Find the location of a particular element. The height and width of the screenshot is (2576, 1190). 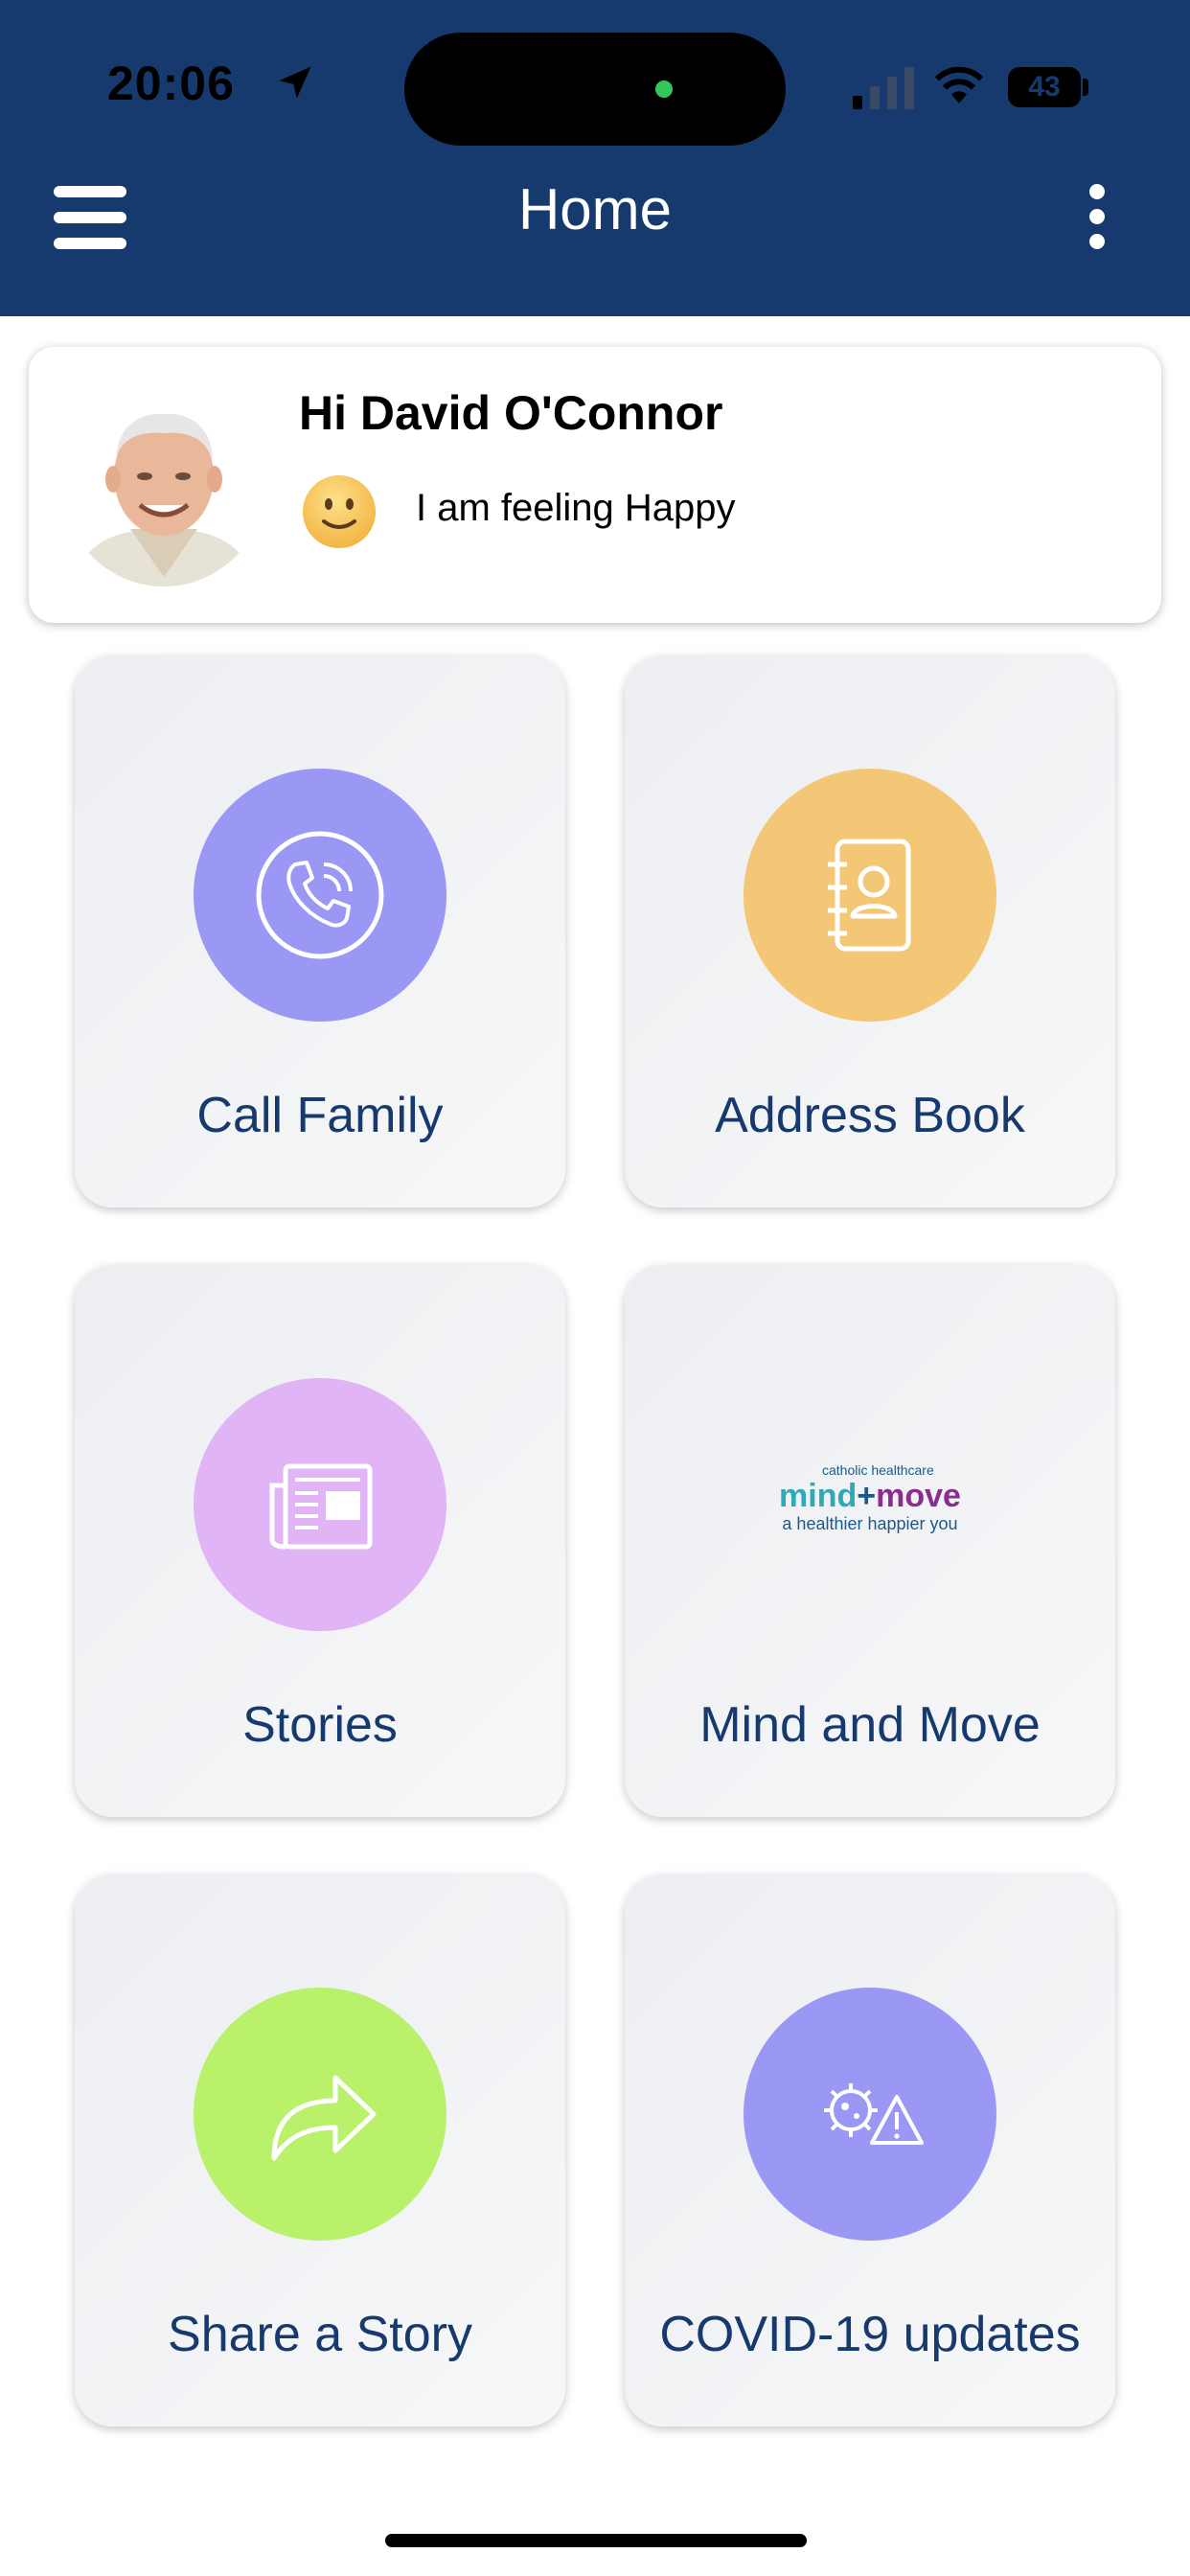

tile-stories: Stories is located at coordinates (320, 1541).